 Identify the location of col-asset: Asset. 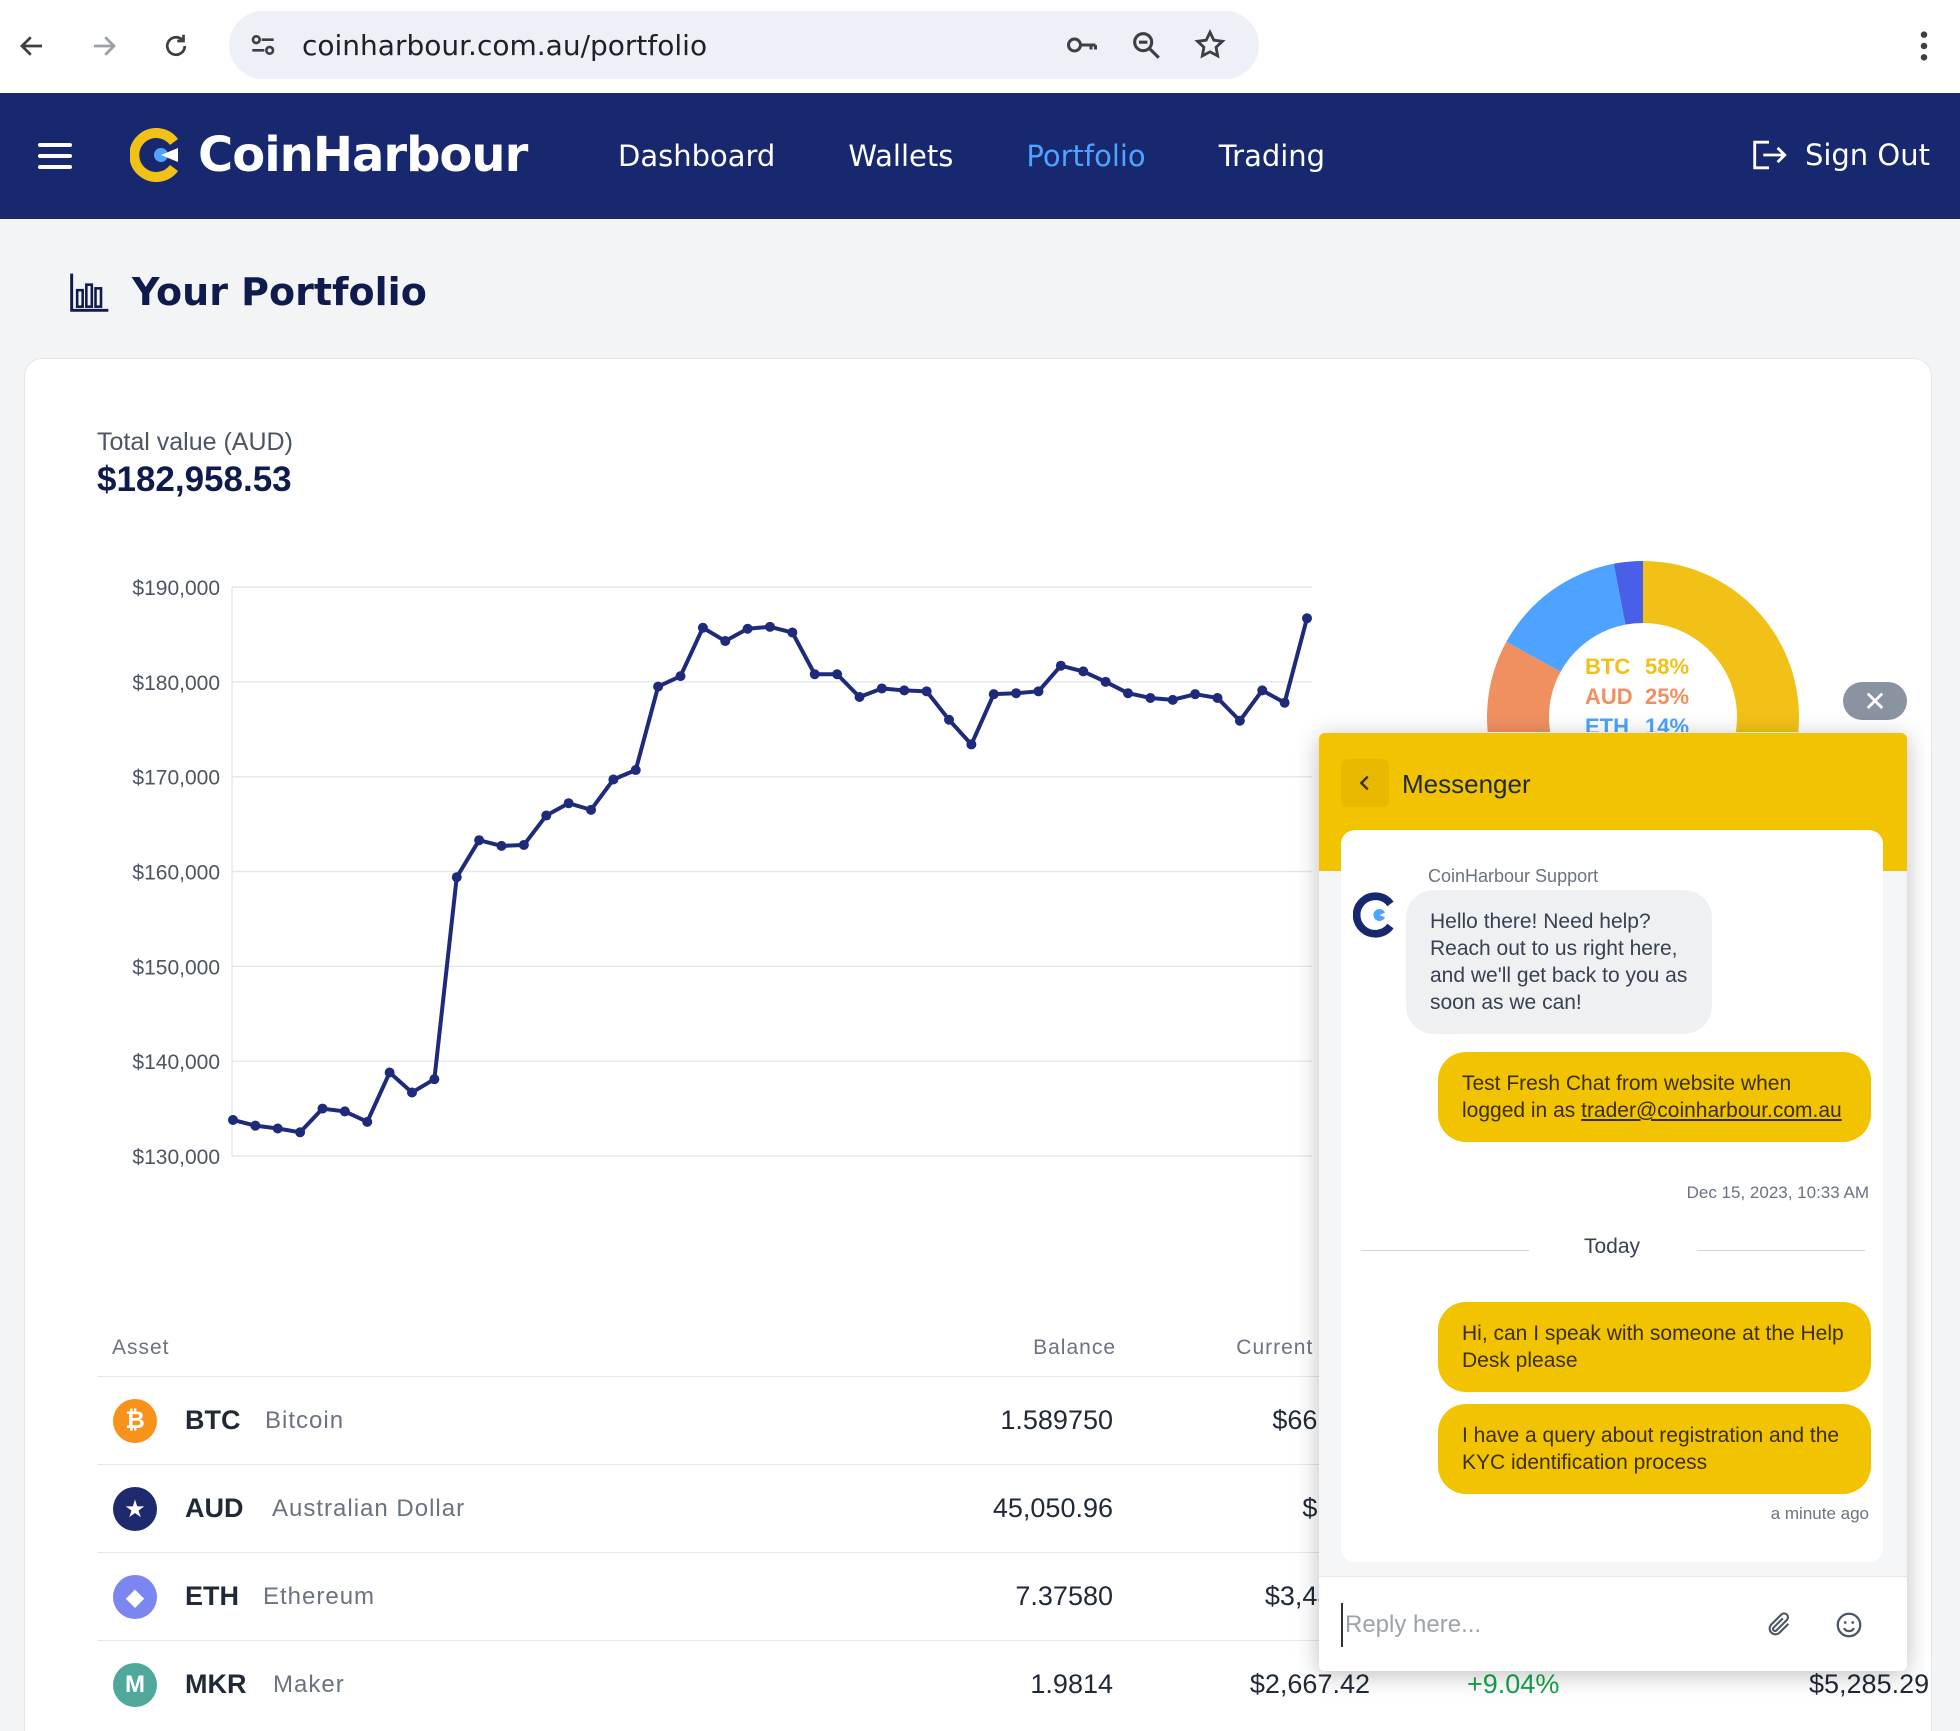
(141, 1347).